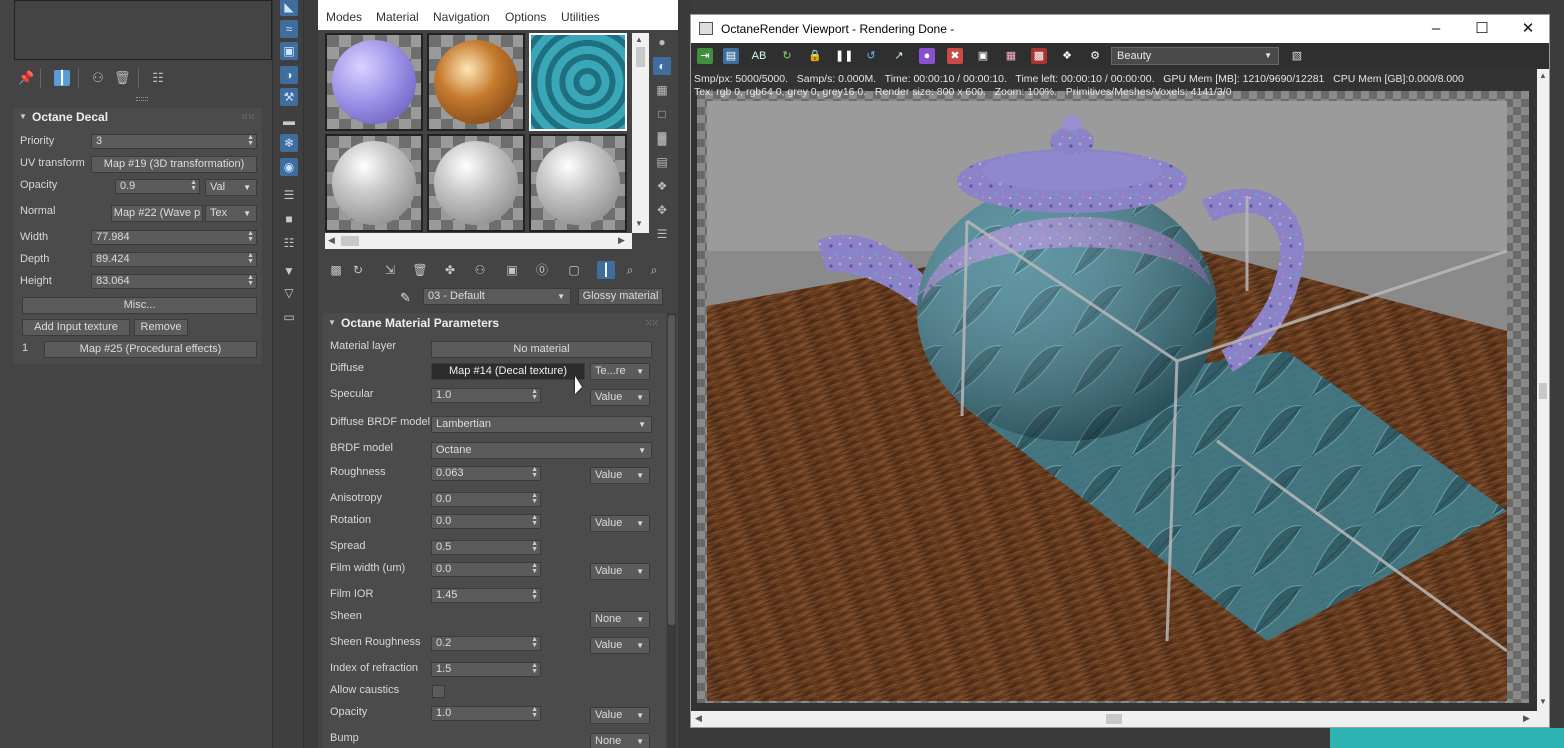 This screenshot has height=748, width=1564. I want to click on scroll-right-icon: ▶, so click(1526, 718).